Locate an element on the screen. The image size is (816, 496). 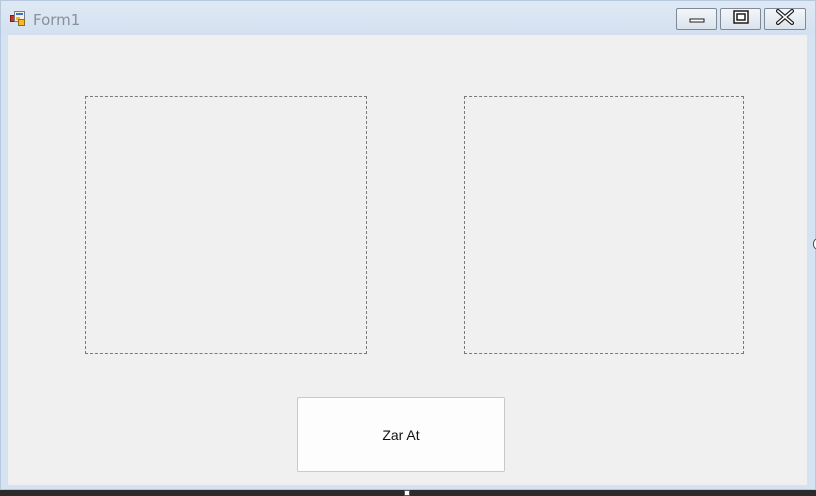
close-button is located at coordinates (785, 18).